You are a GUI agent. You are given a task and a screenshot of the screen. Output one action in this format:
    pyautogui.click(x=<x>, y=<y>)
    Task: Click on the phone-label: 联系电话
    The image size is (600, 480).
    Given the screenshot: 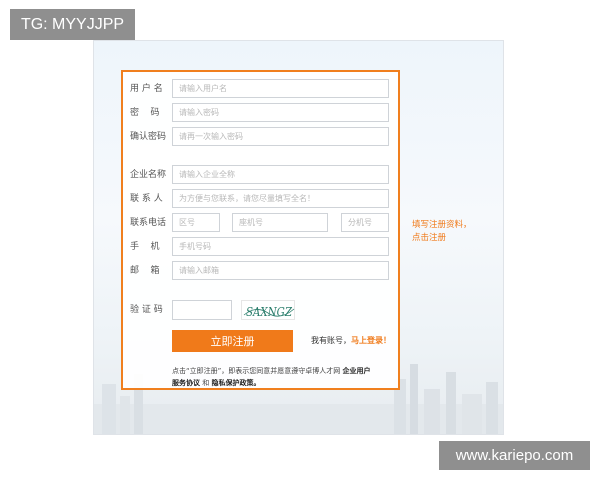 What is the action you would take?
    pyautogui.click(x=148, y=223)
    